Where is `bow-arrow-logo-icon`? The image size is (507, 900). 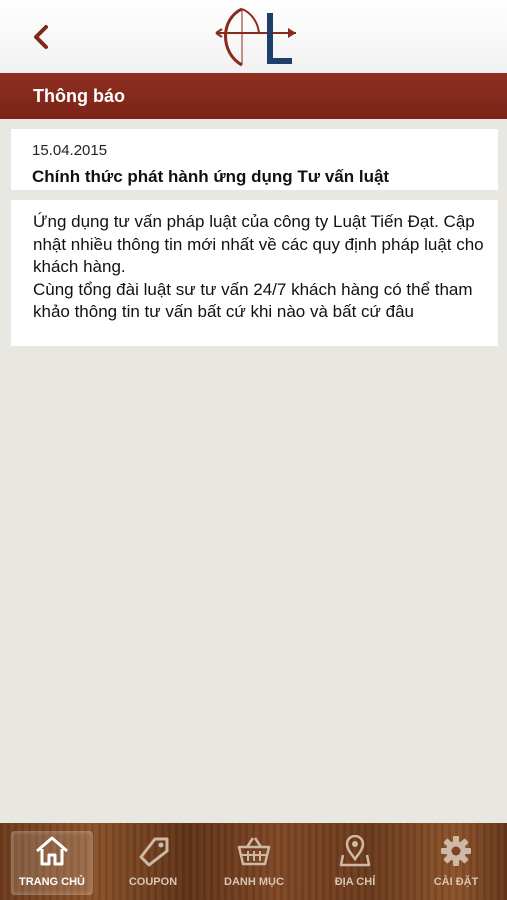
bow-arrow-logo-icon is located at coordinates (255, 37).